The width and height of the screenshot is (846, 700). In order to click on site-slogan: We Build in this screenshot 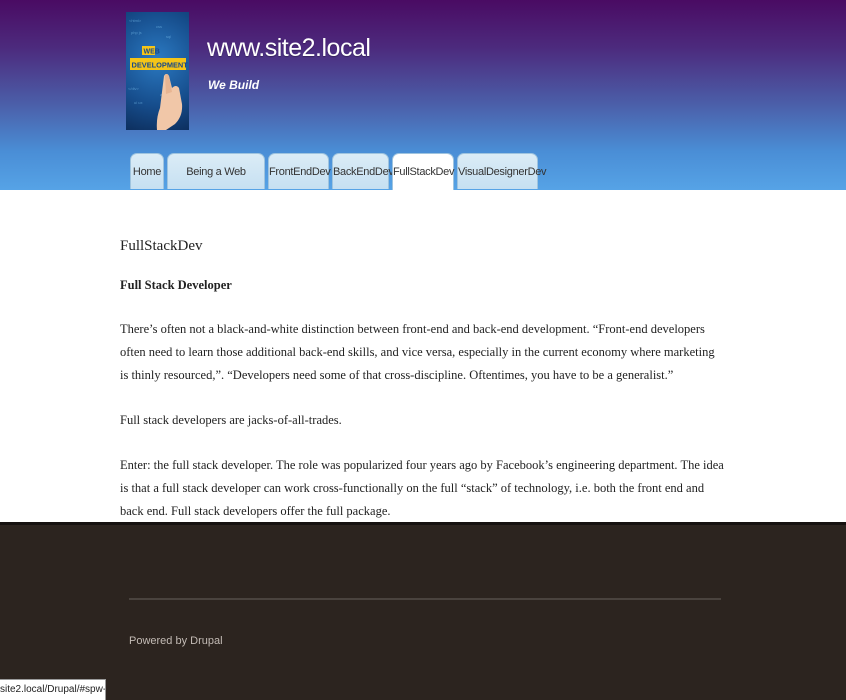, I will do `click(234, 85)`.